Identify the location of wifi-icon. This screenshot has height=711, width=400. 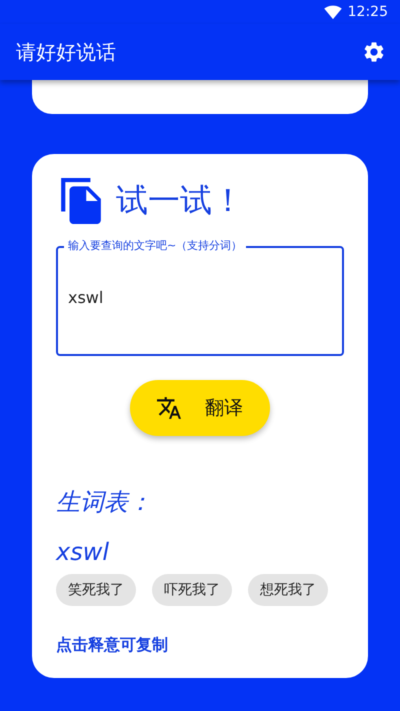
(333, 12).